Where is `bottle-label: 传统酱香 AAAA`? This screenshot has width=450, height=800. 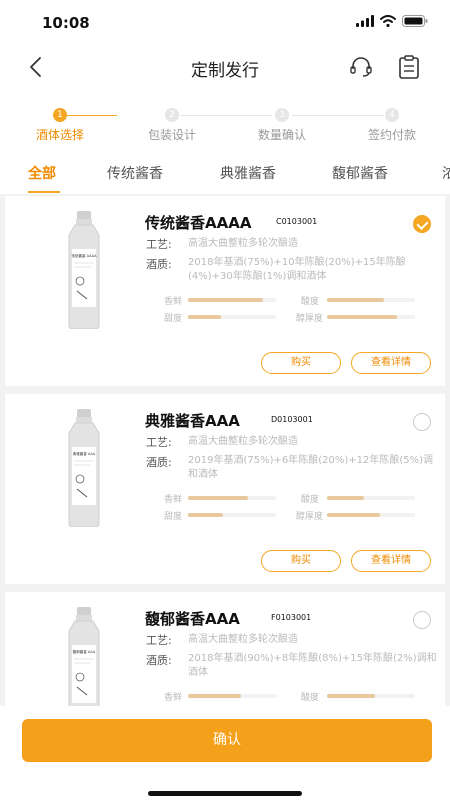 bottle-label: 传统酱香 AAAA is located at coordinates (85, 255).